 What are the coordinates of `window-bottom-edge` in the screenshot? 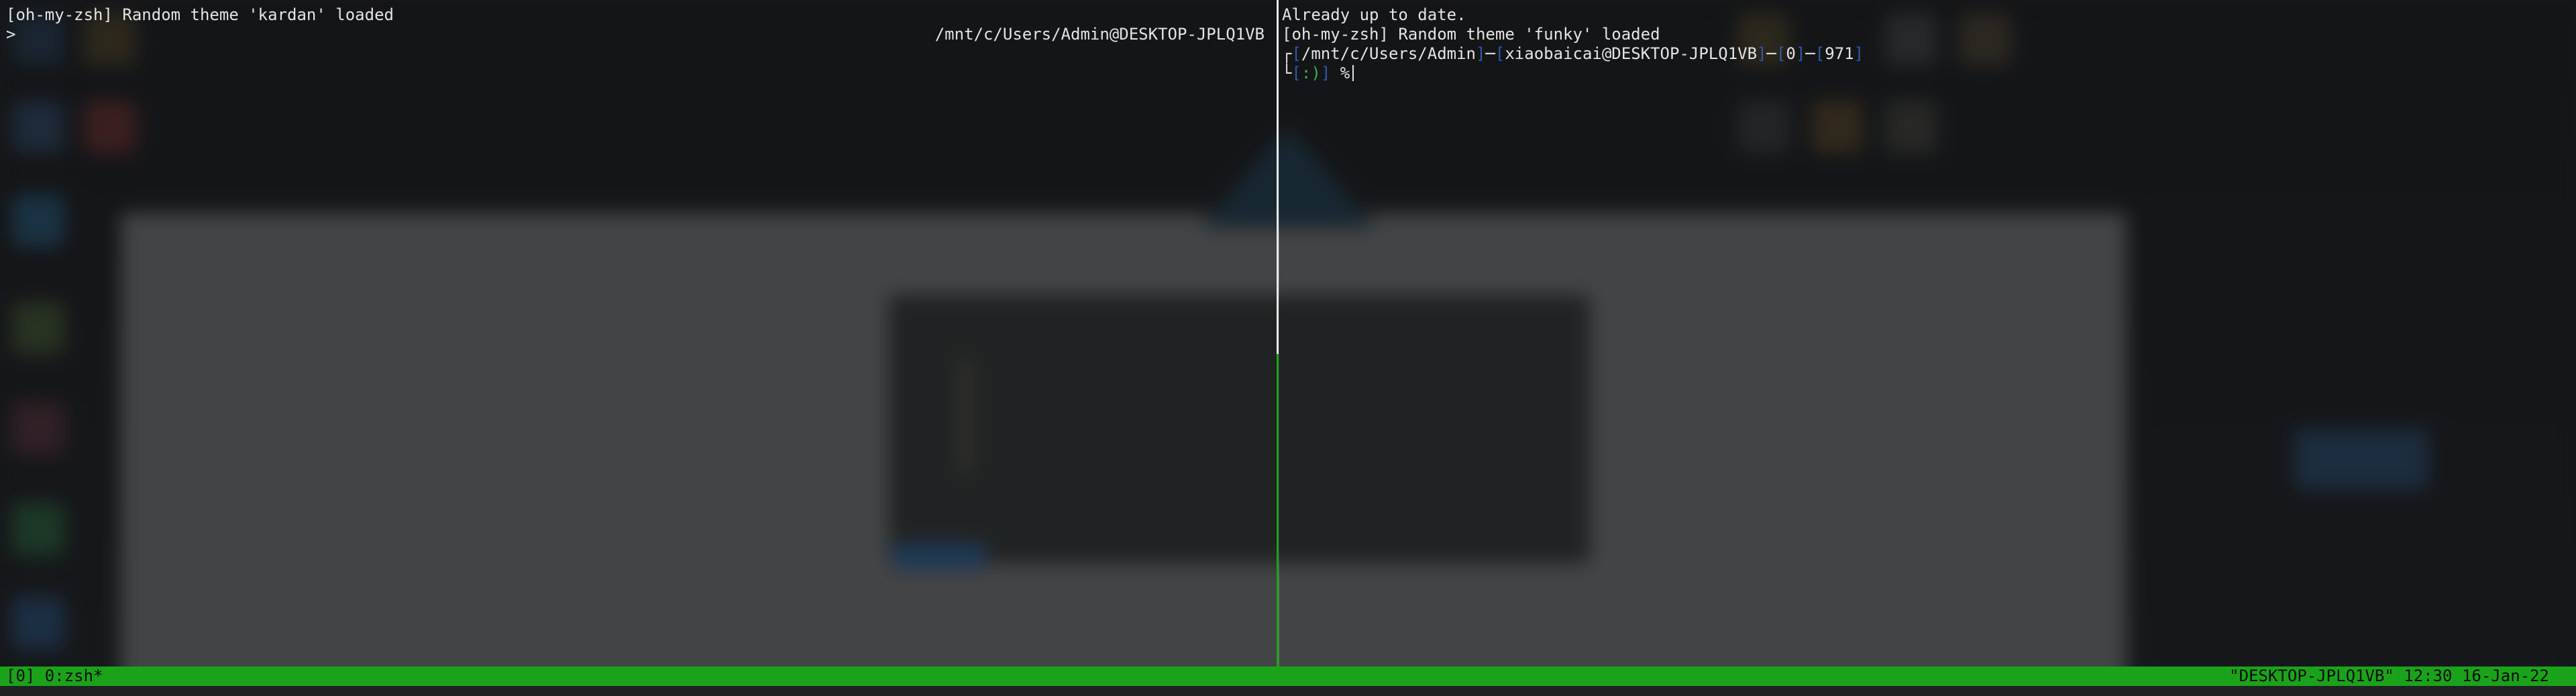 It's located at (1288, 691).